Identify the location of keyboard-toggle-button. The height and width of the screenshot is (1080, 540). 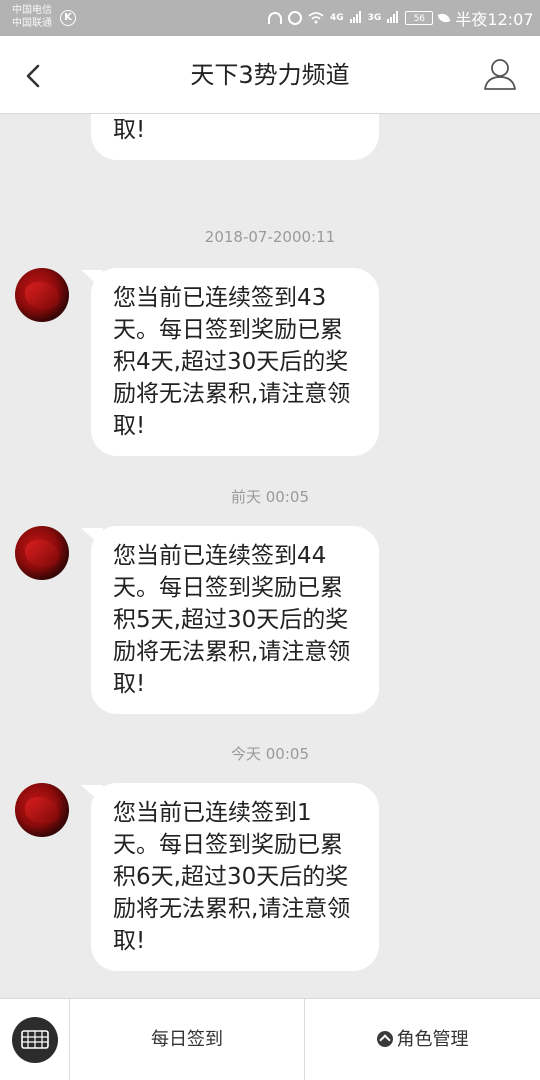
(35, 1040).